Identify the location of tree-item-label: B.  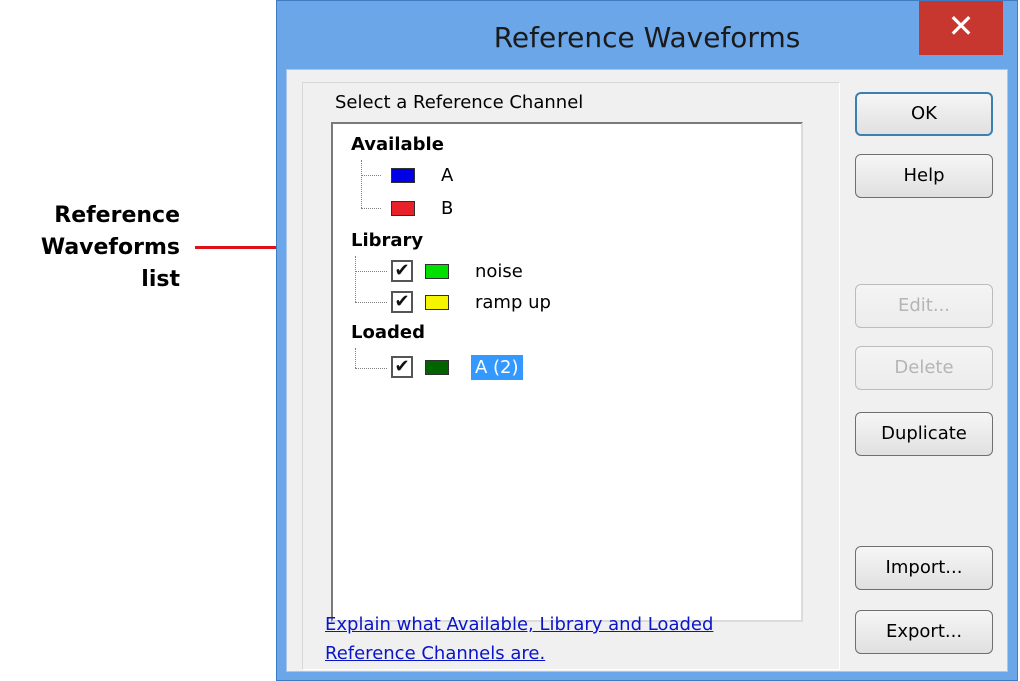
(447, 208).